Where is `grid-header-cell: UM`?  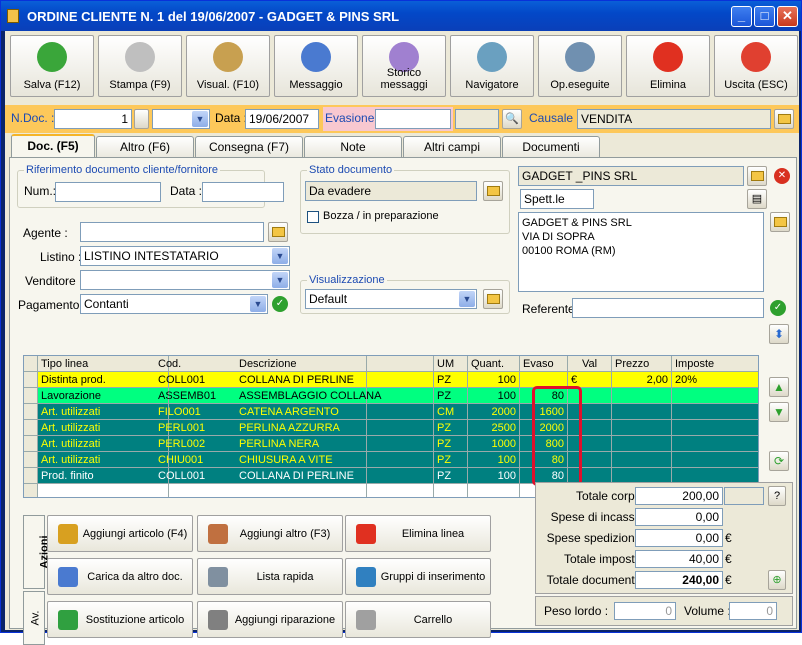 grid-header-cell: UM is located at coordinates (451, 364).